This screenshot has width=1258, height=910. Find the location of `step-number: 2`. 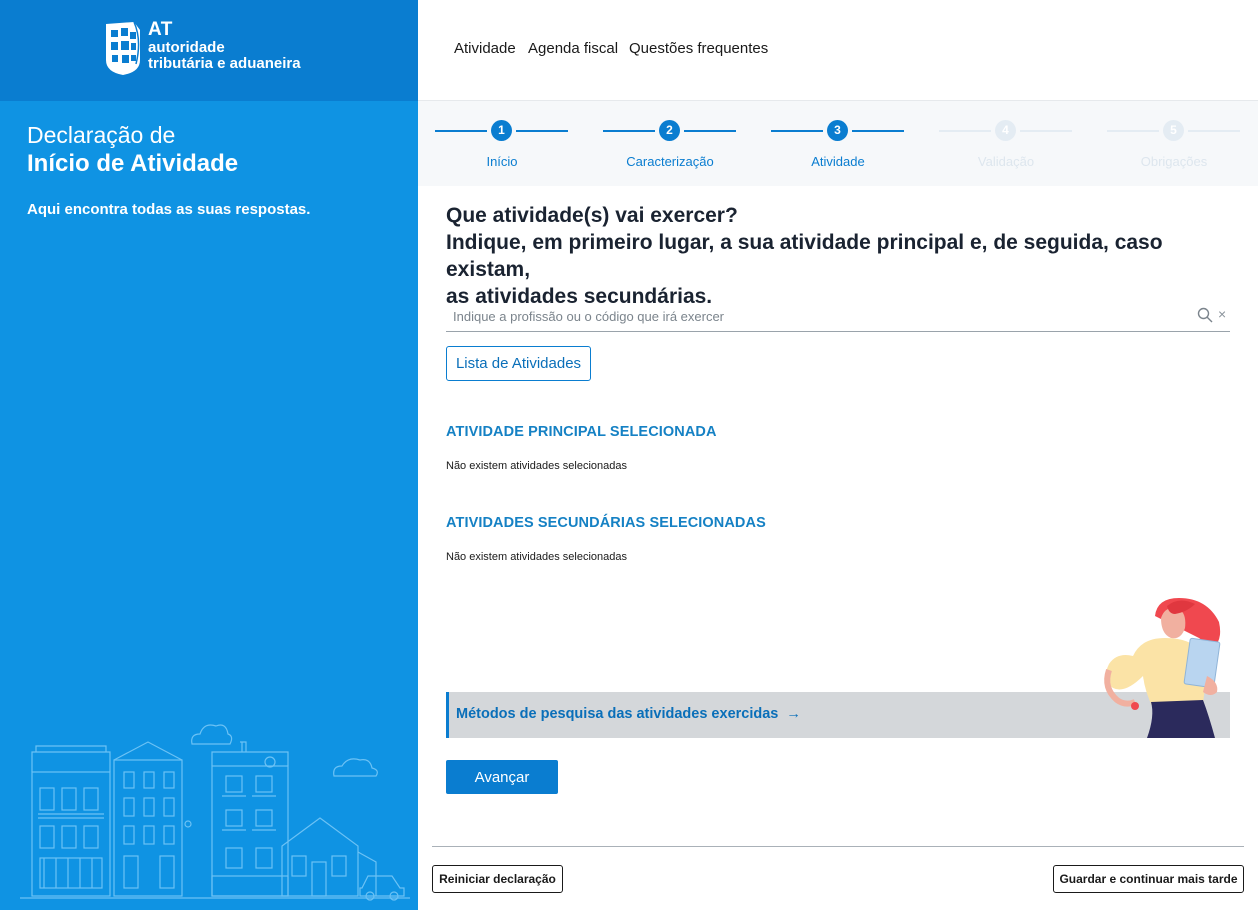

step-number: 2 is located at coordinates (669, 130).